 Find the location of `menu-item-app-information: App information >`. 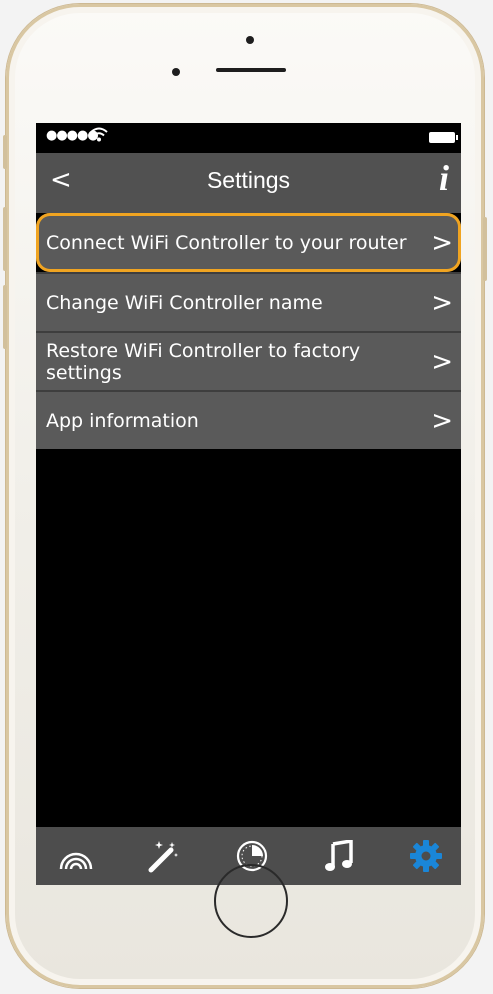

menu-item-app-information: App information > is located at coordinates (248, 419).